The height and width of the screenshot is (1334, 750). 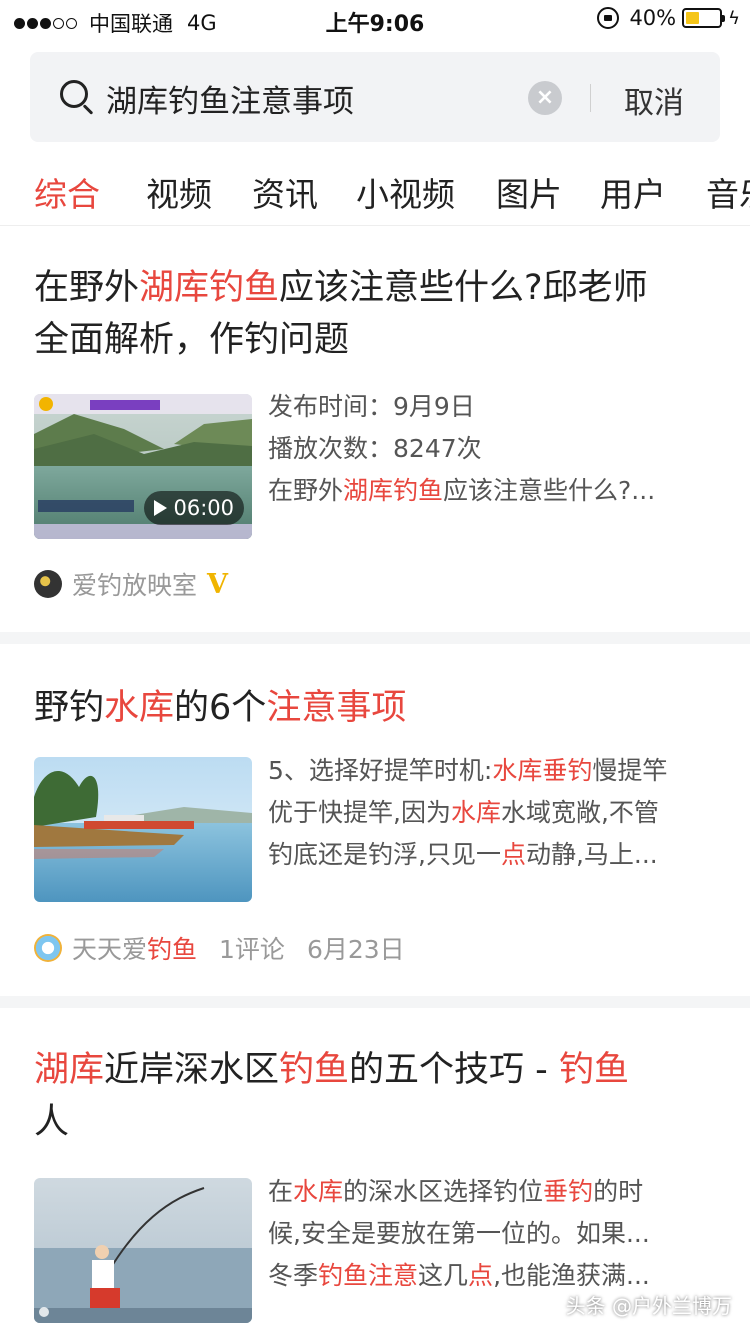 I want to click on search-bar: 湖库钓鱼注意事项 × 取消, so click(x=375, y=97).